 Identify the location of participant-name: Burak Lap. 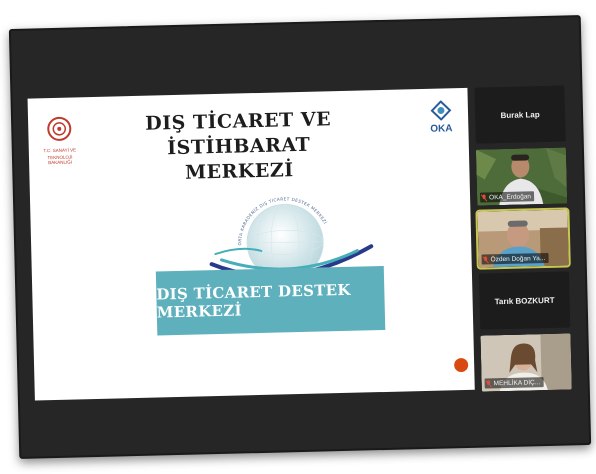
(520, 114).